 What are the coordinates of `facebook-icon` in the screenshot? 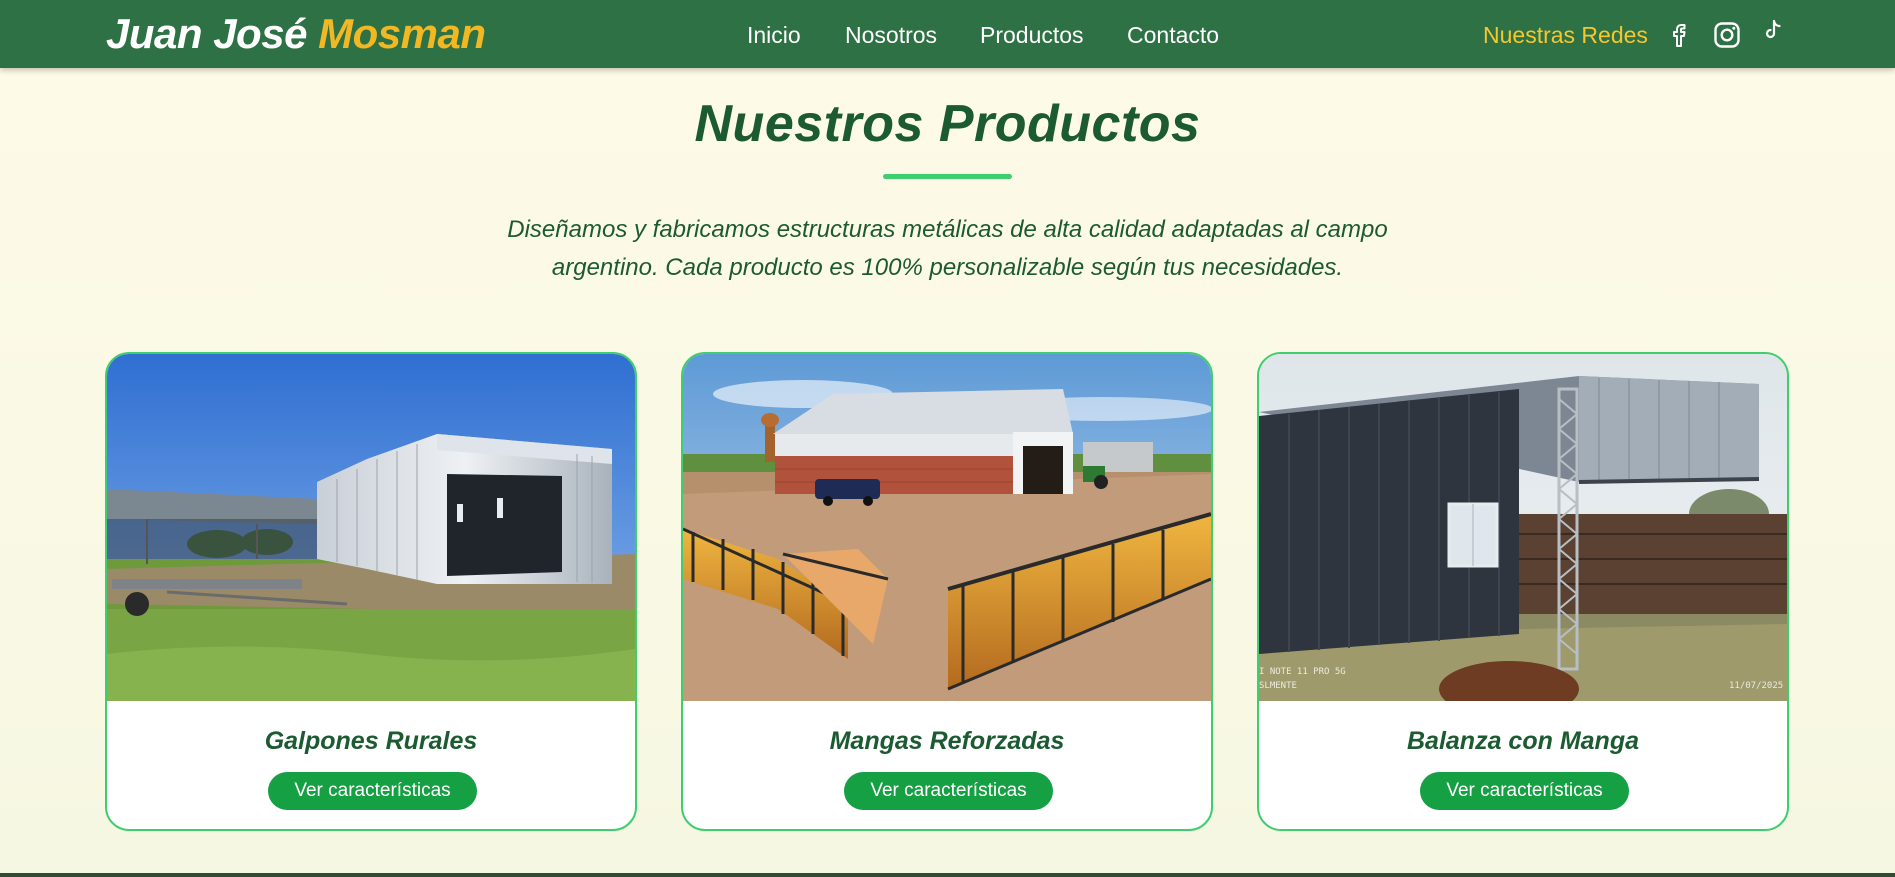 It's located at (1680, 35).